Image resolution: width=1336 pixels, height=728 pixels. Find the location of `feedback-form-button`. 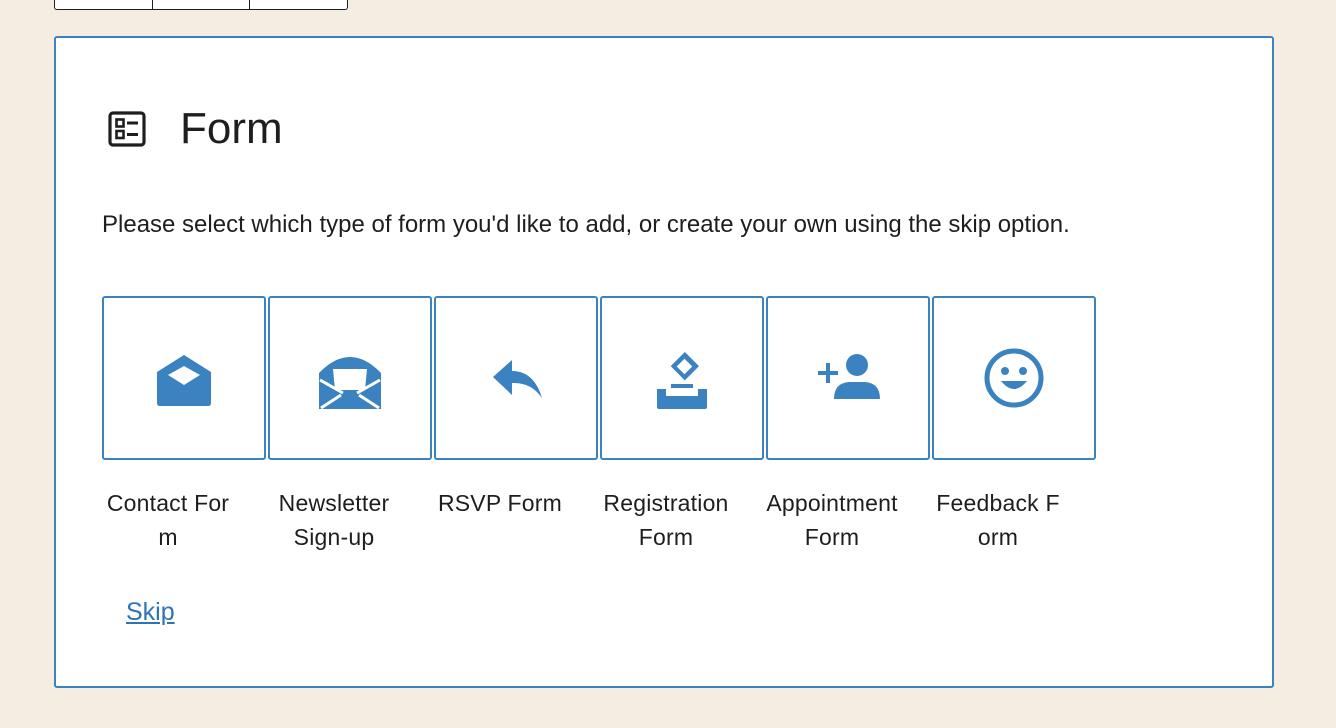

feedback-form-button is located at coordinates (1014, 378).